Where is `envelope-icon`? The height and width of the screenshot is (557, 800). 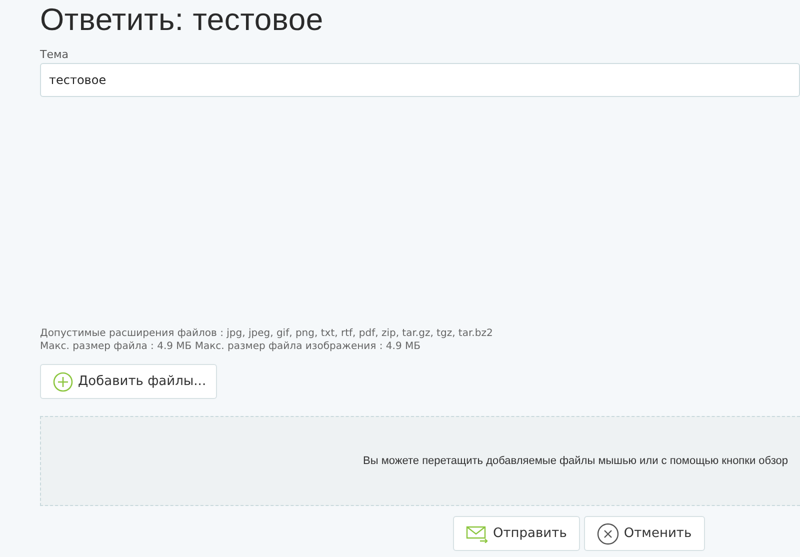 envelope-icon is located at coordinates (477, 533).